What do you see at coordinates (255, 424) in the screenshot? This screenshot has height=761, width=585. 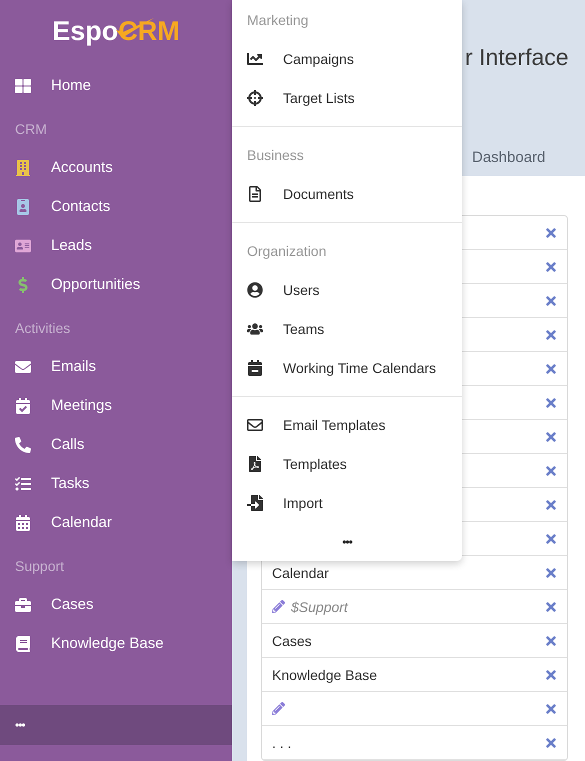 I see `envelope-icon` at bounding box center [255, 424].